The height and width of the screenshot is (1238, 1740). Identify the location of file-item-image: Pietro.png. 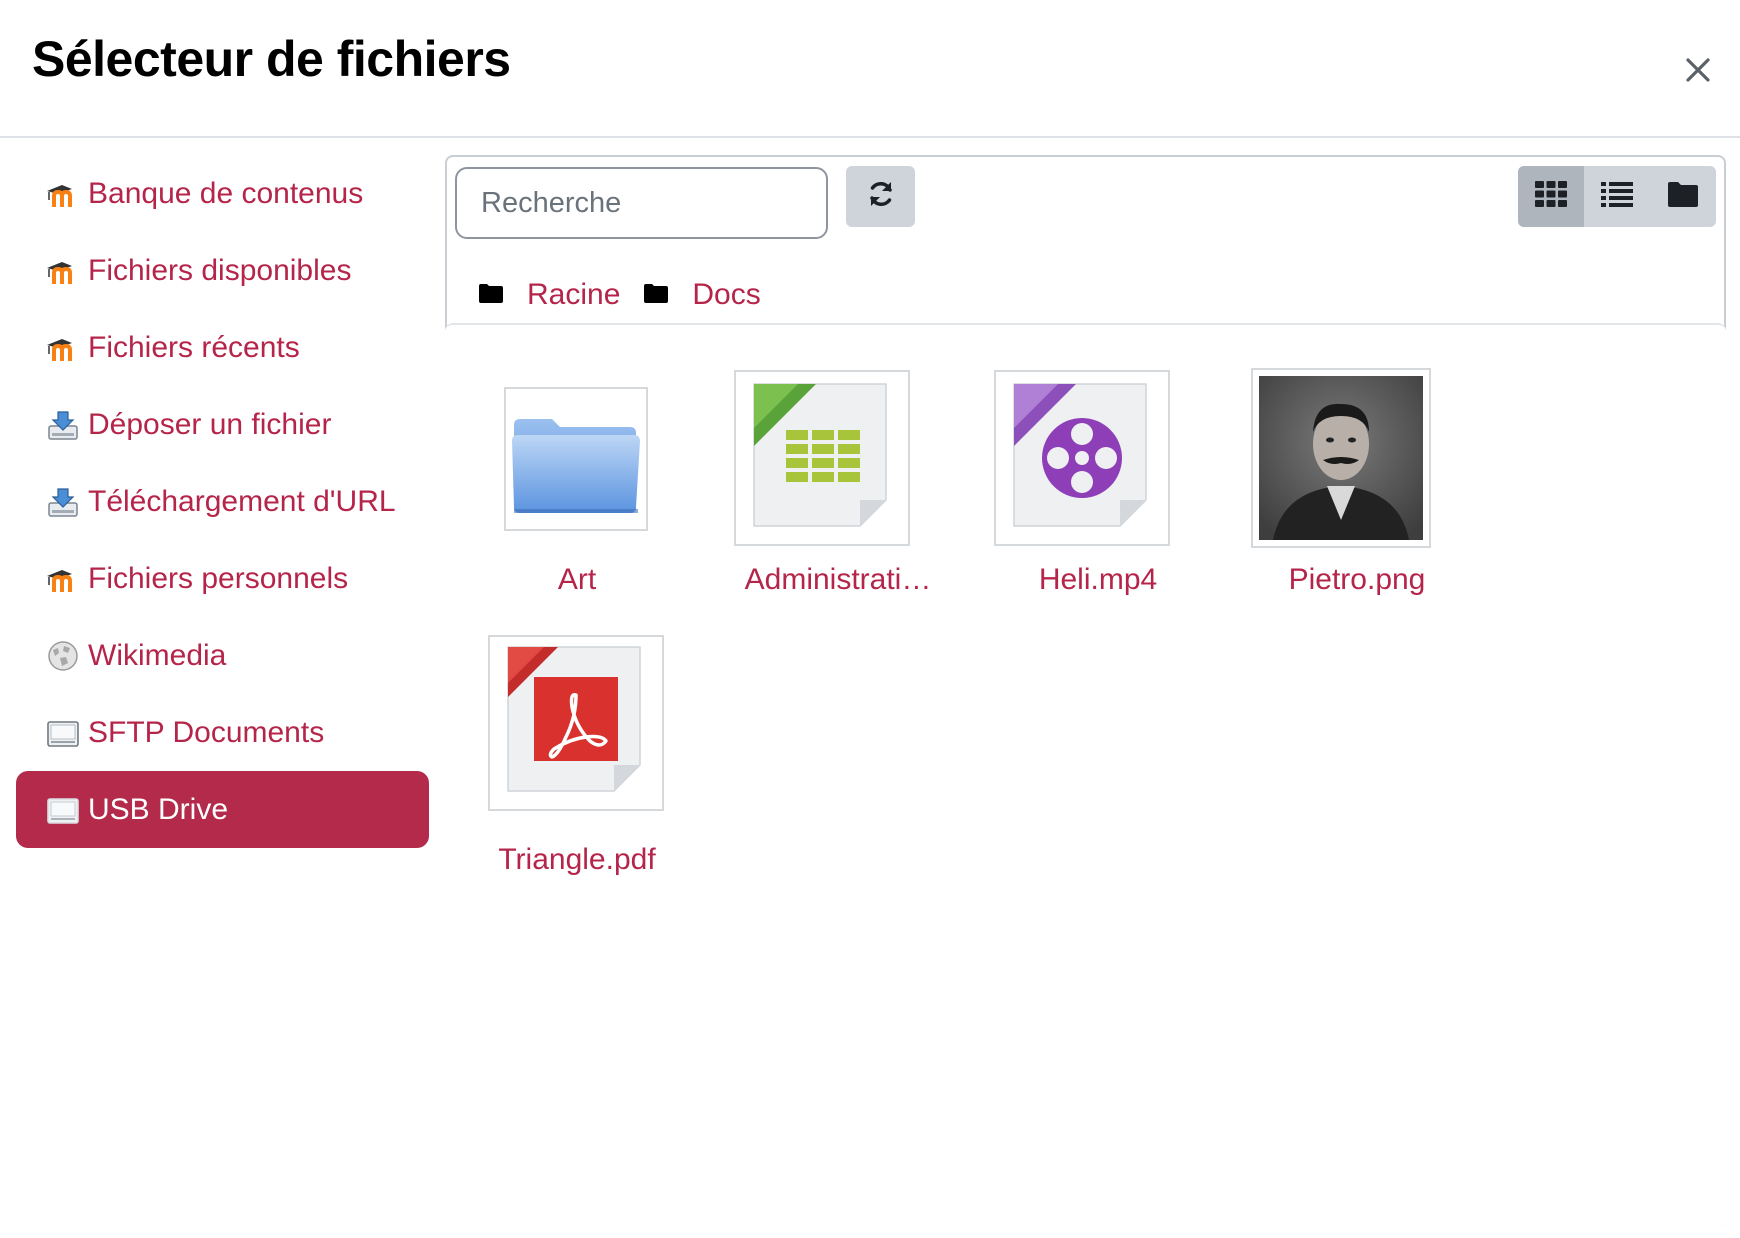
(1357, 475).